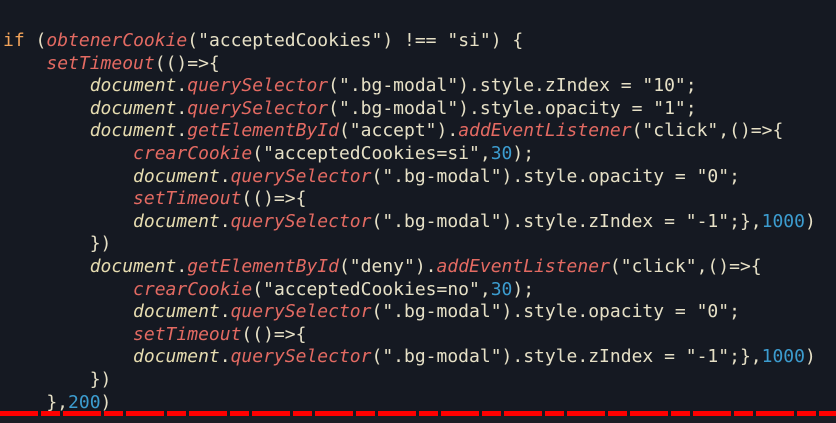 This screenshot has height=423, width=836. I want to click on code-token: (".bg-modal").style.opacity = "1";, so click(512, 108).